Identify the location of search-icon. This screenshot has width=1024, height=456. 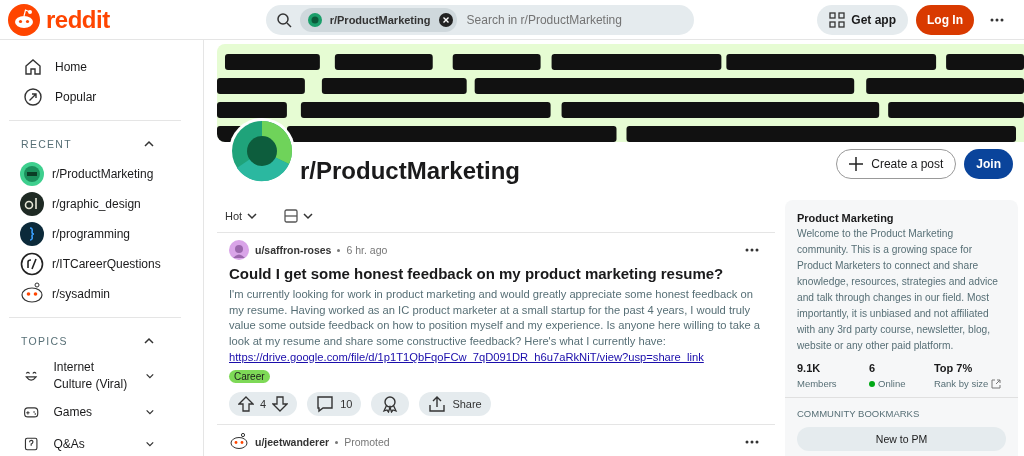
(283, 19).